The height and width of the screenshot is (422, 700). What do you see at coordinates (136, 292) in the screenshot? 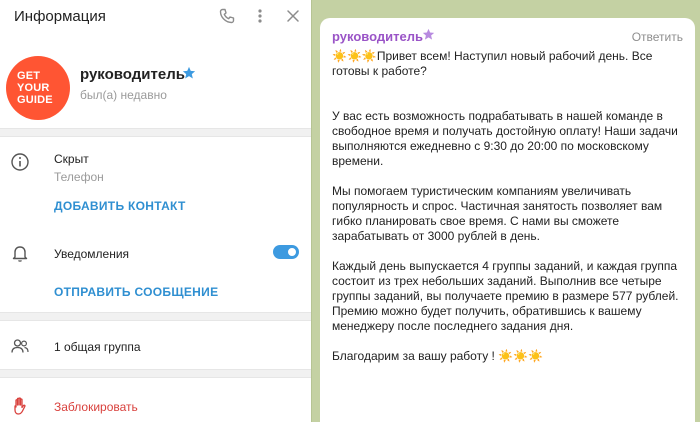
I see `send-message-button: ОТПРАВИТЬ СООБЩЕНИЕ` at bounding box center [136, 292].